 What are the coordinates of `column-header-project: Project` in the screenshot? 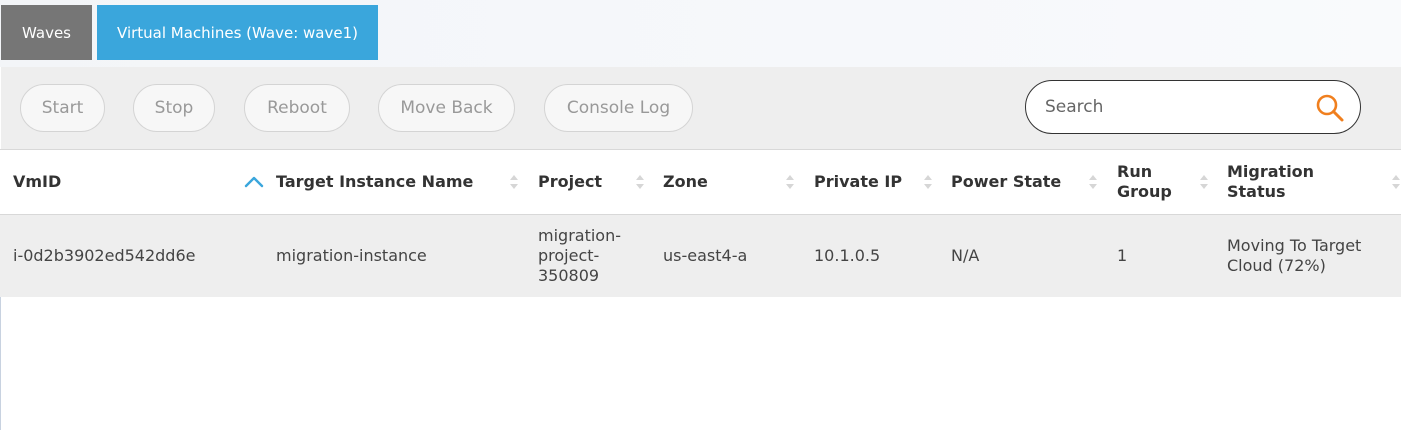 It's located at (583, 182).